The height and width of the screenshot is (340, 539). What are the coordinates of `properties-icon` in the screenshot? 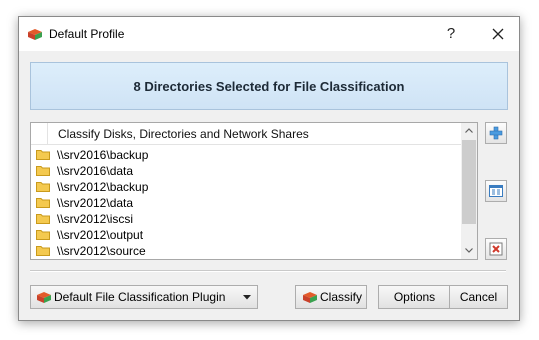 It's located at (496, 191).